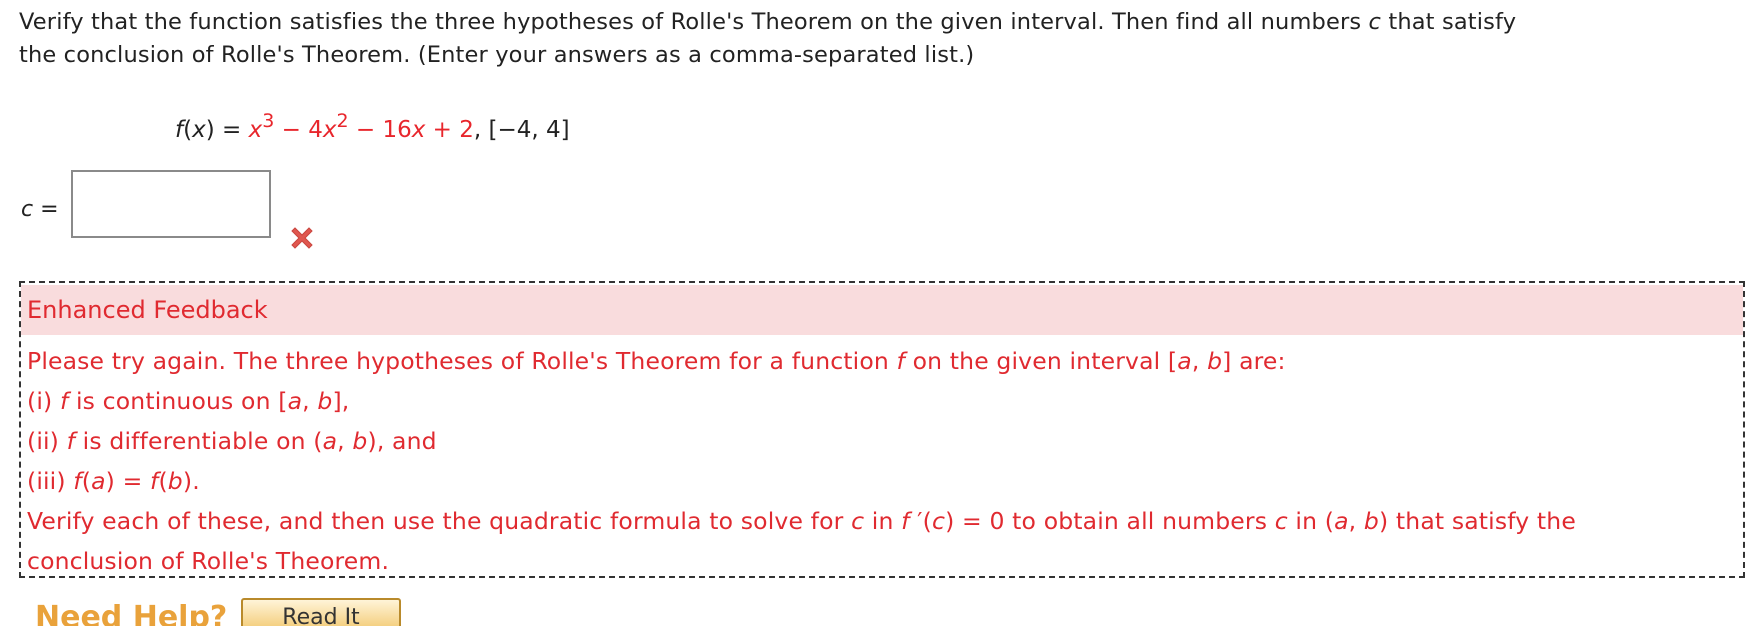  What do you see at coordinates (321, 612) in the screenshot?
I see `read-it-button: Read It` at bounding box center [321, 612].